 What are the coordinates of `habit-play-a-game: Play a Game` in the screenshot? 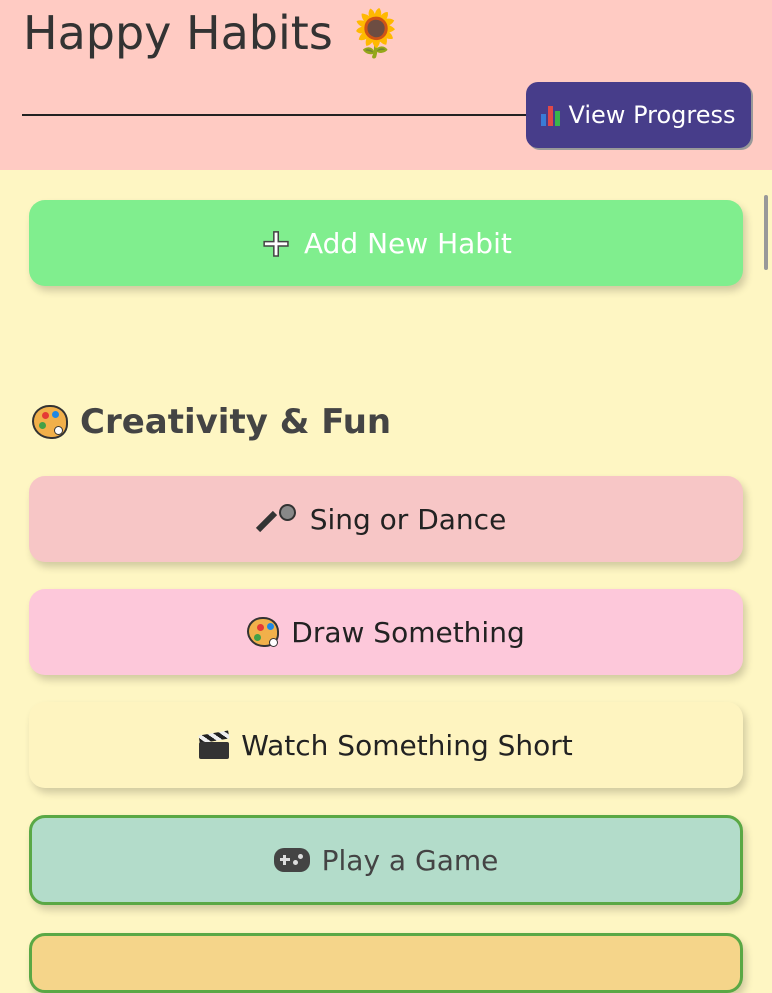 It's located at (386, 860).